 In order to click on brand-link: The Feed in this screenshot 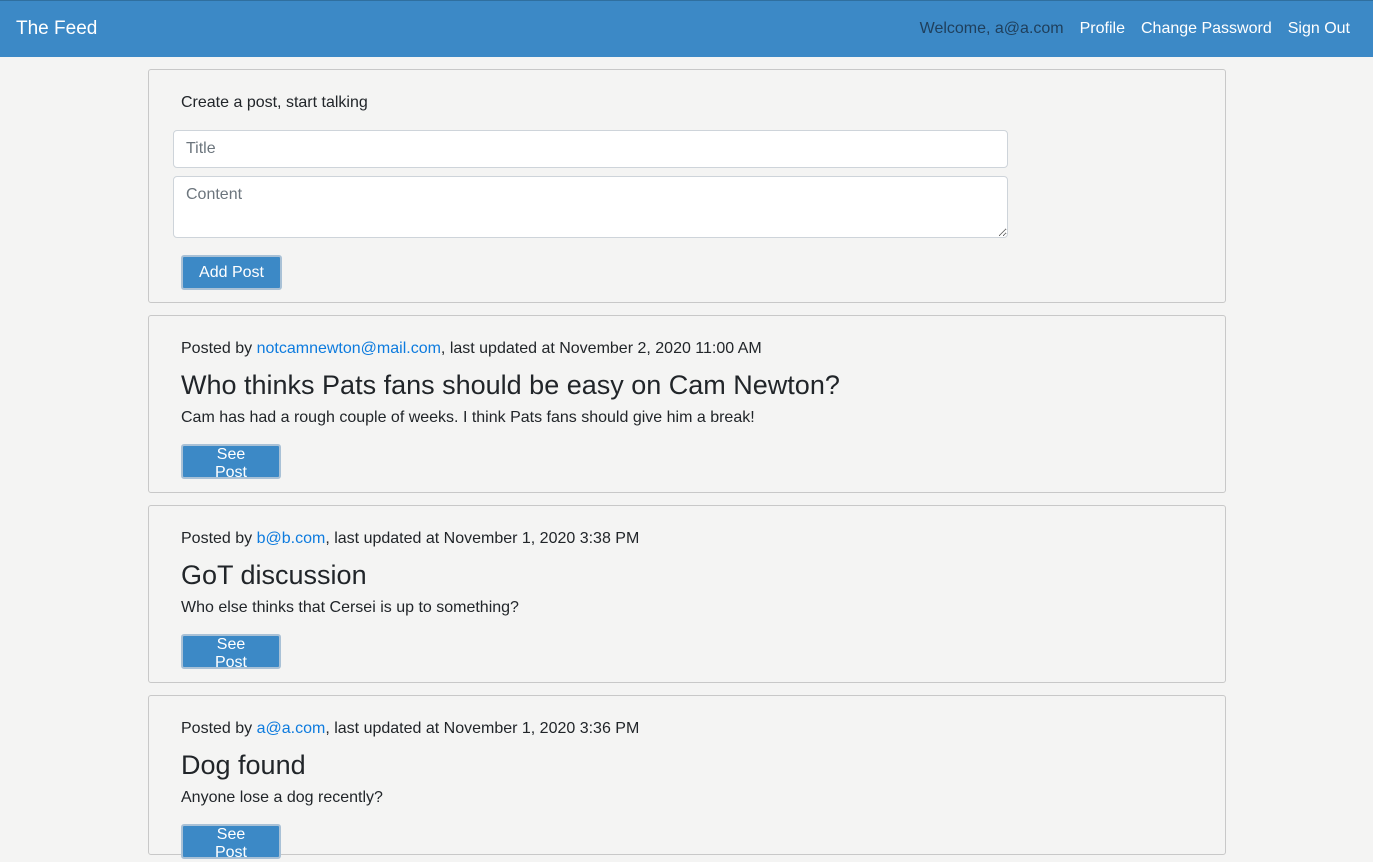, I will do `click(56, 29)`.